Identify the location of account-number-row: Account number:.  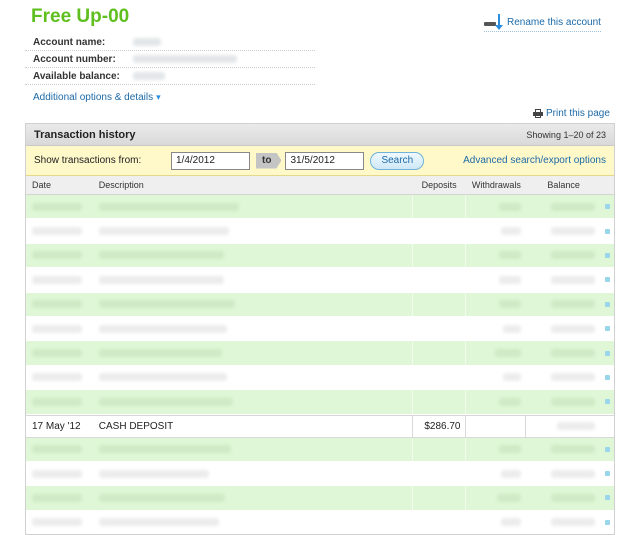
(170, 59).